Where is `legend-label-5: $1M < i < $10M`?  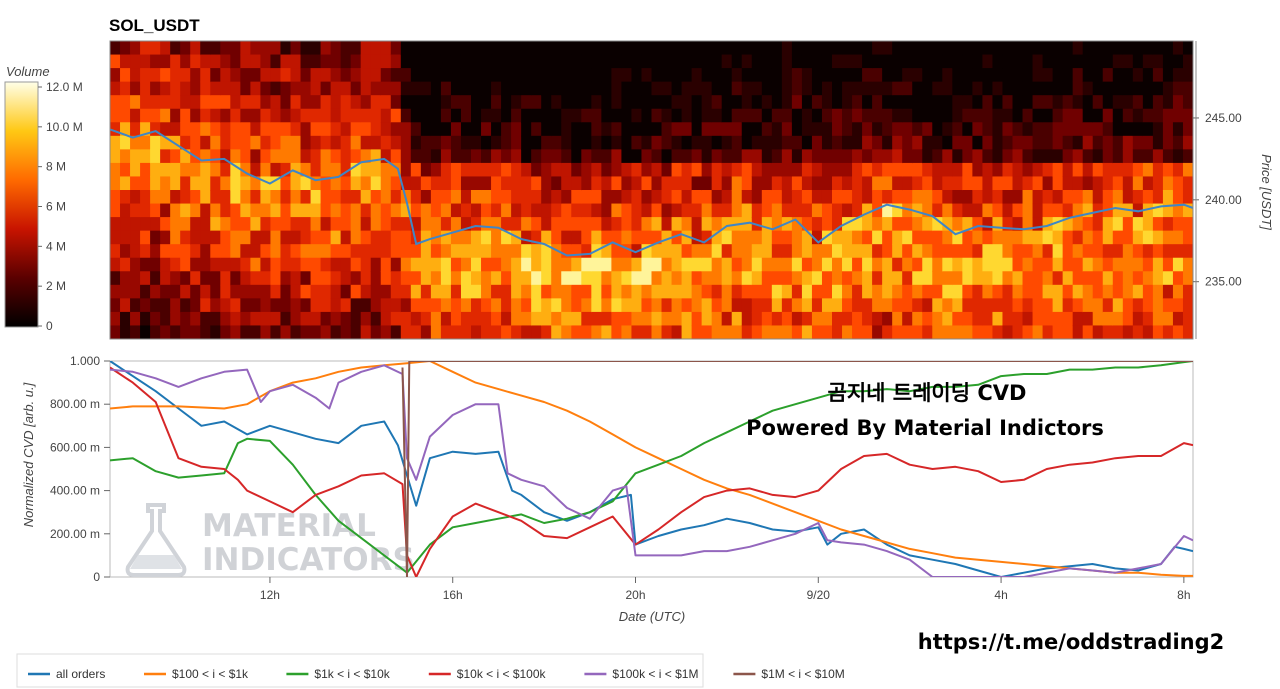
legend-label-5: $1M < i < $10M is located at coordinates (802, 674).